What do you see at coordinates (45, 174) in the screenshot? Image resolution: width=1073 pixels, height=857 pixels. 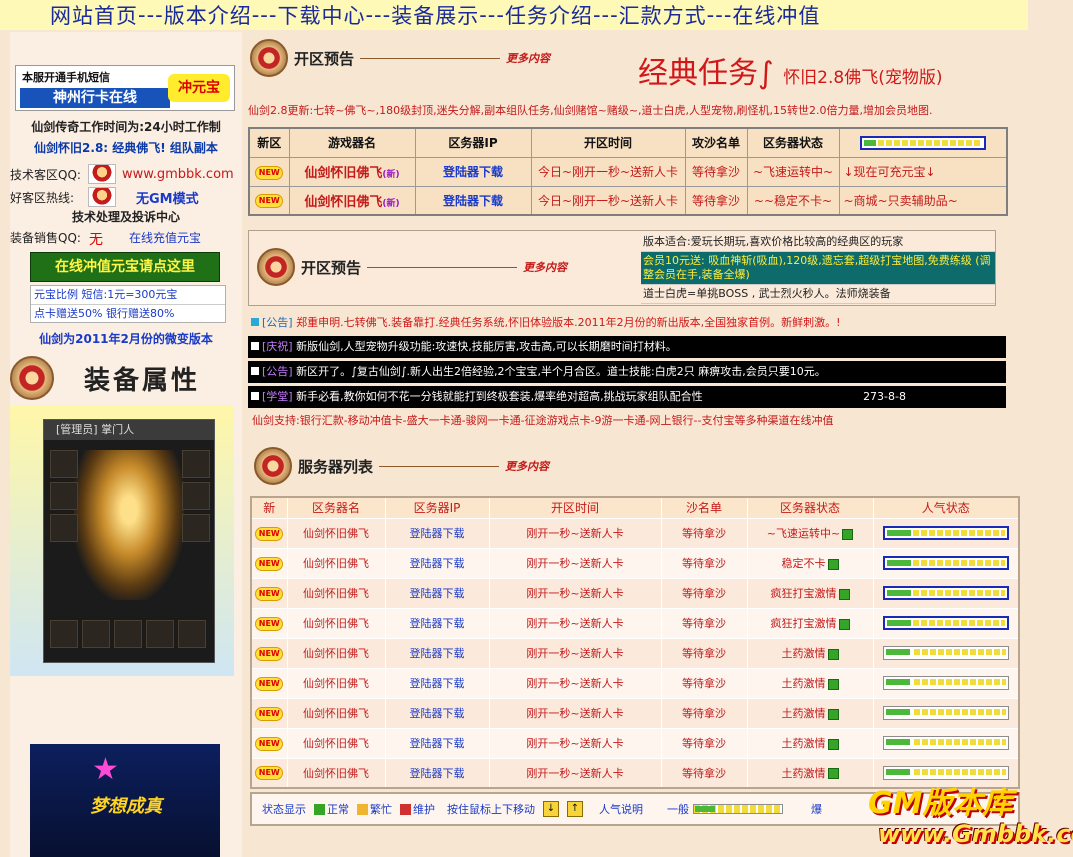 I see `tech-qq-label: 技术客区QQ:` at bounding box center [45, 174].